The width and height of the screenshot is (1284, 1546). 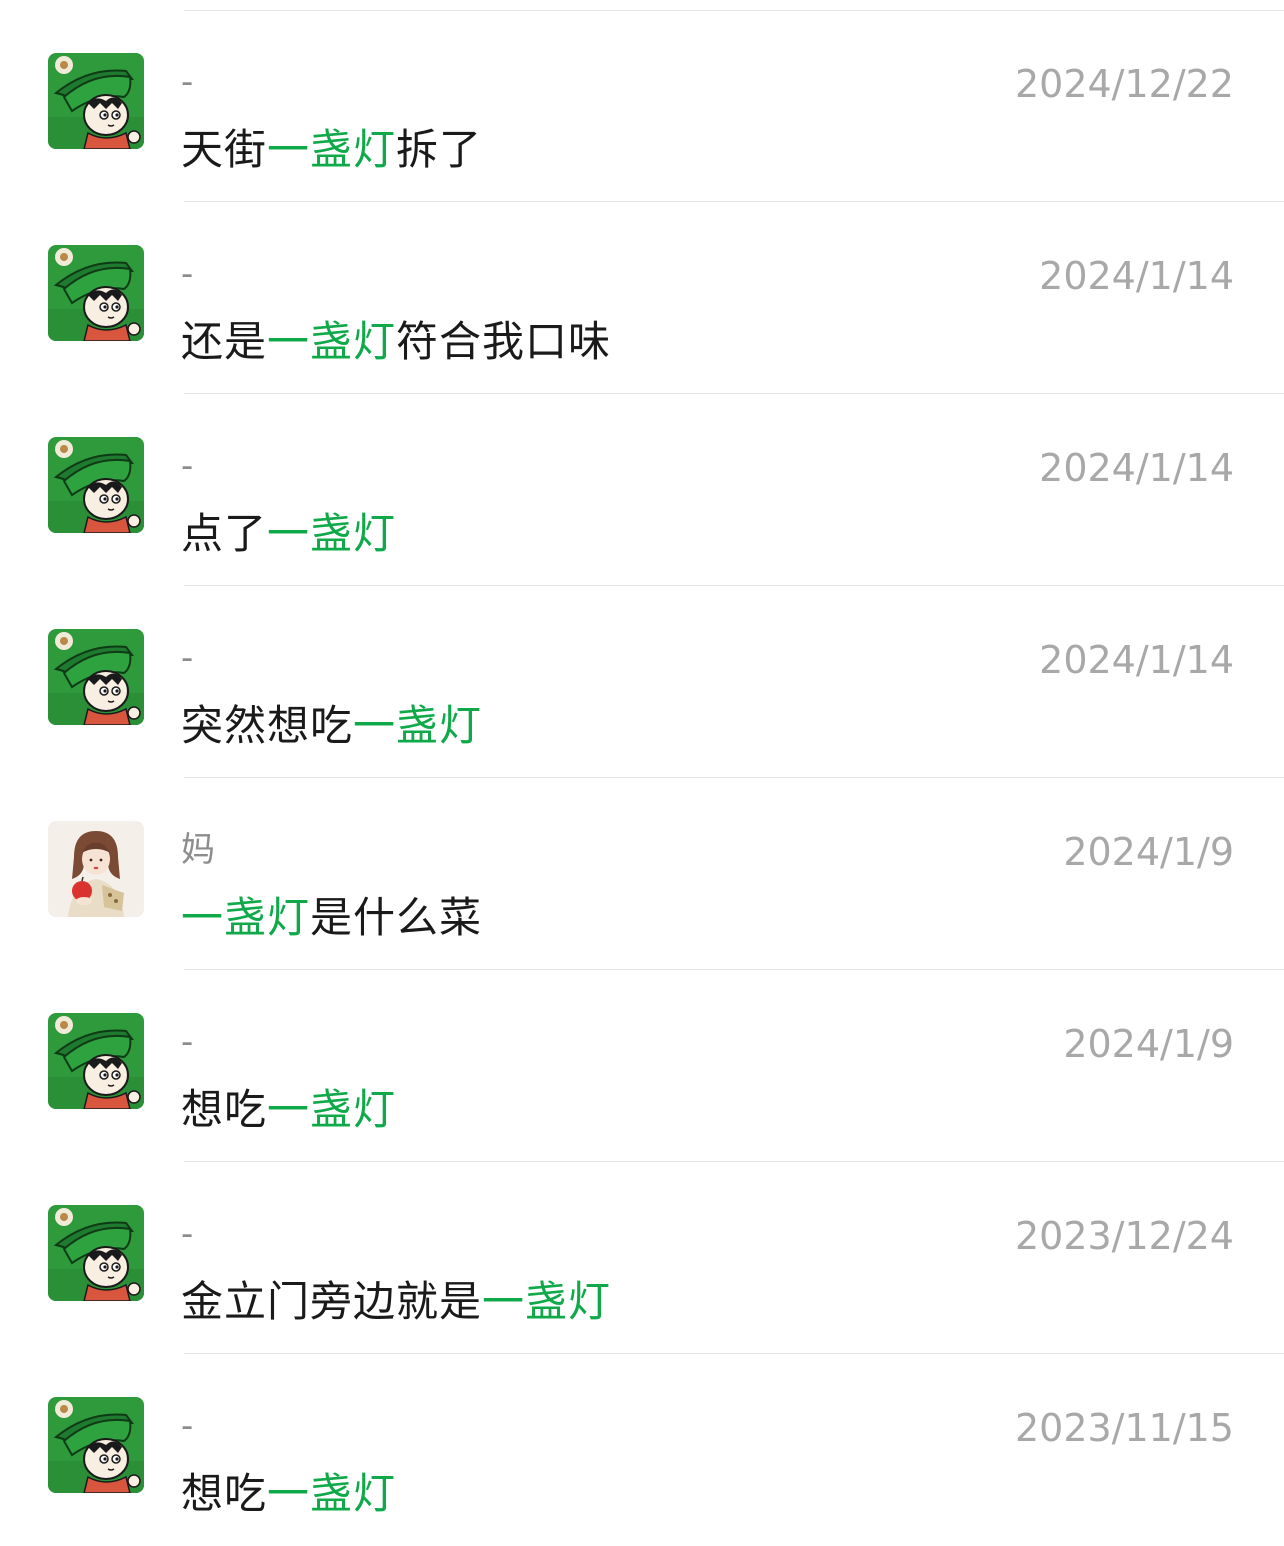 I want to click on message-text-before: 还是, so click(x=224, y=341).